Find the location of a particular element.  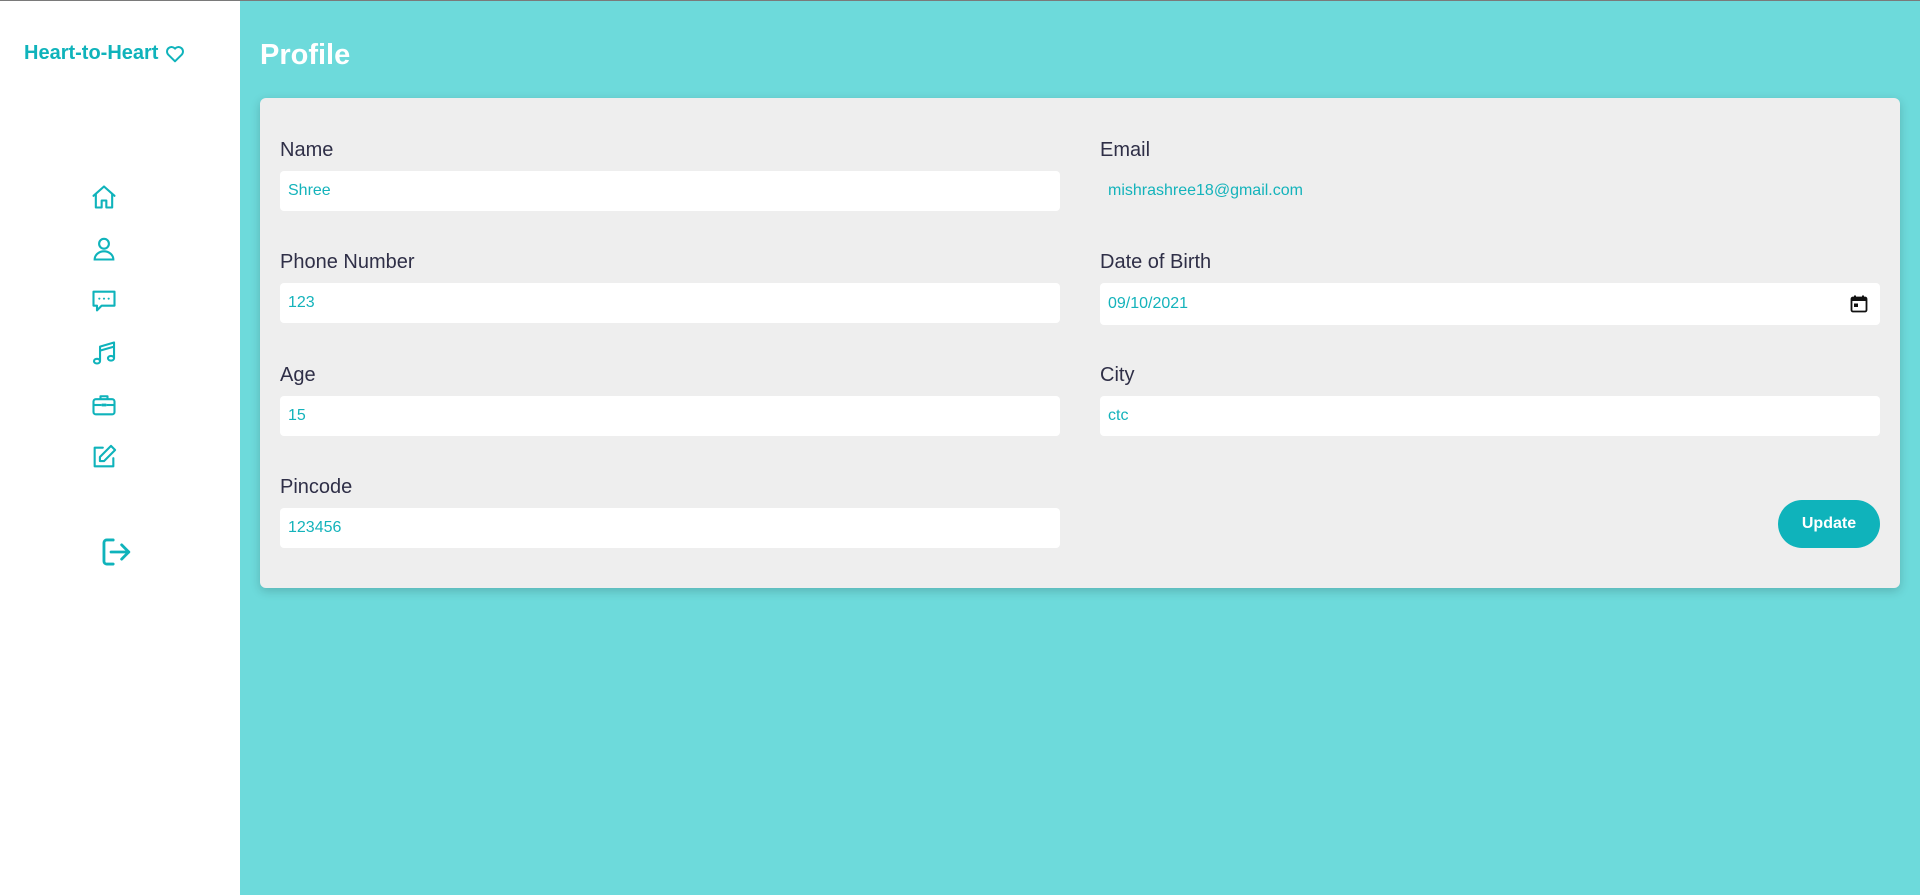

briefcase-icon is located at coordinates (104, 405).